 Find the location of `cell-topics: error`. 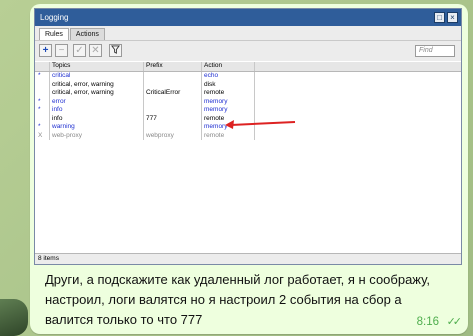

cell-topics: error is located at coordinates (96, 101).